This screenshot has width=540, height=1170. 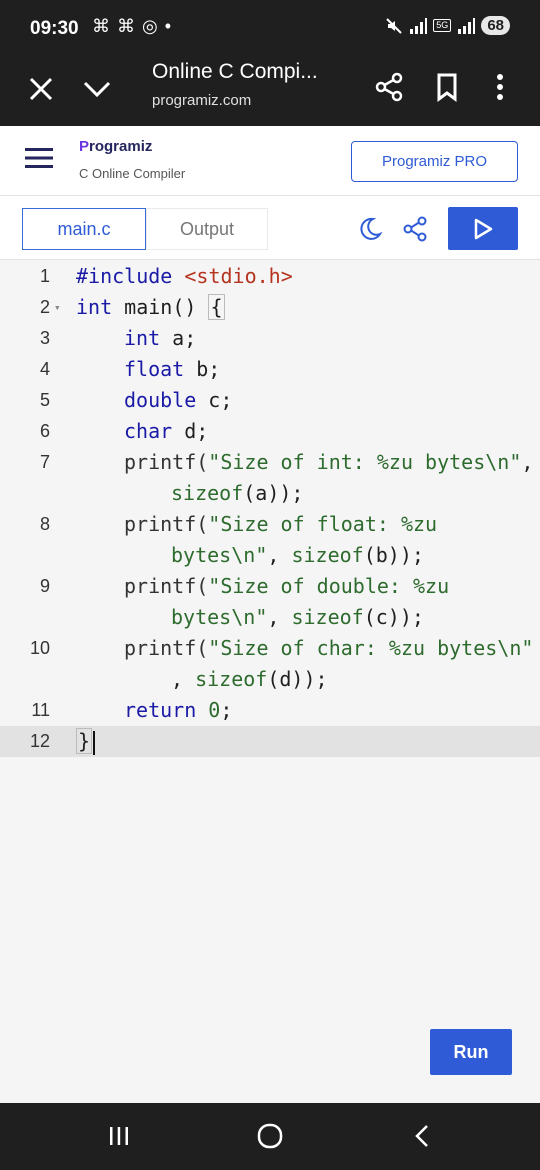 What do you see at coordinates (442, 25) in the screenshot?
I see `network-type: 5G` at bounding box center [442, 25].